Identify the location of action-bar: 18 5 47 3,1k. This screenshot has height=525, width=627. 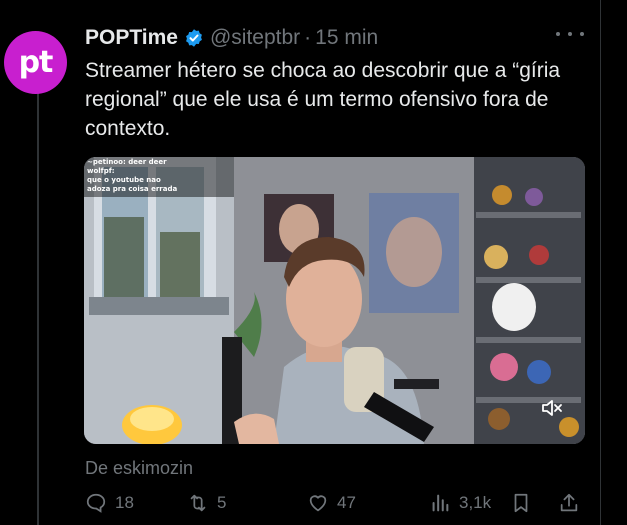
(335, 508).